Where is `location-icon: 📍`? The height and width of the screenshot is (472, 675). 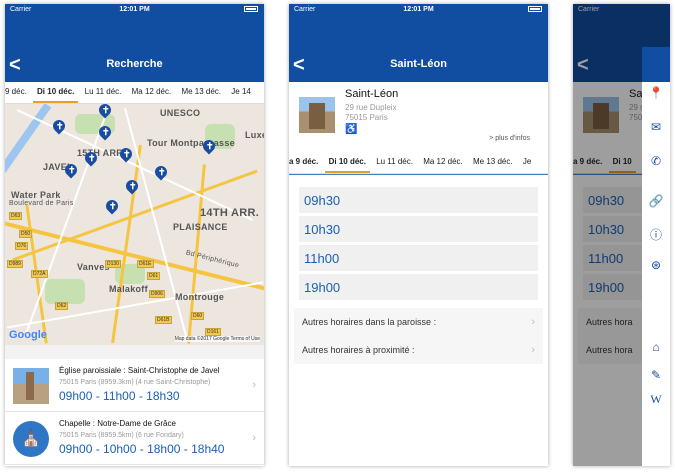
location-icon: 📍 is located at coordinates (656, 93).